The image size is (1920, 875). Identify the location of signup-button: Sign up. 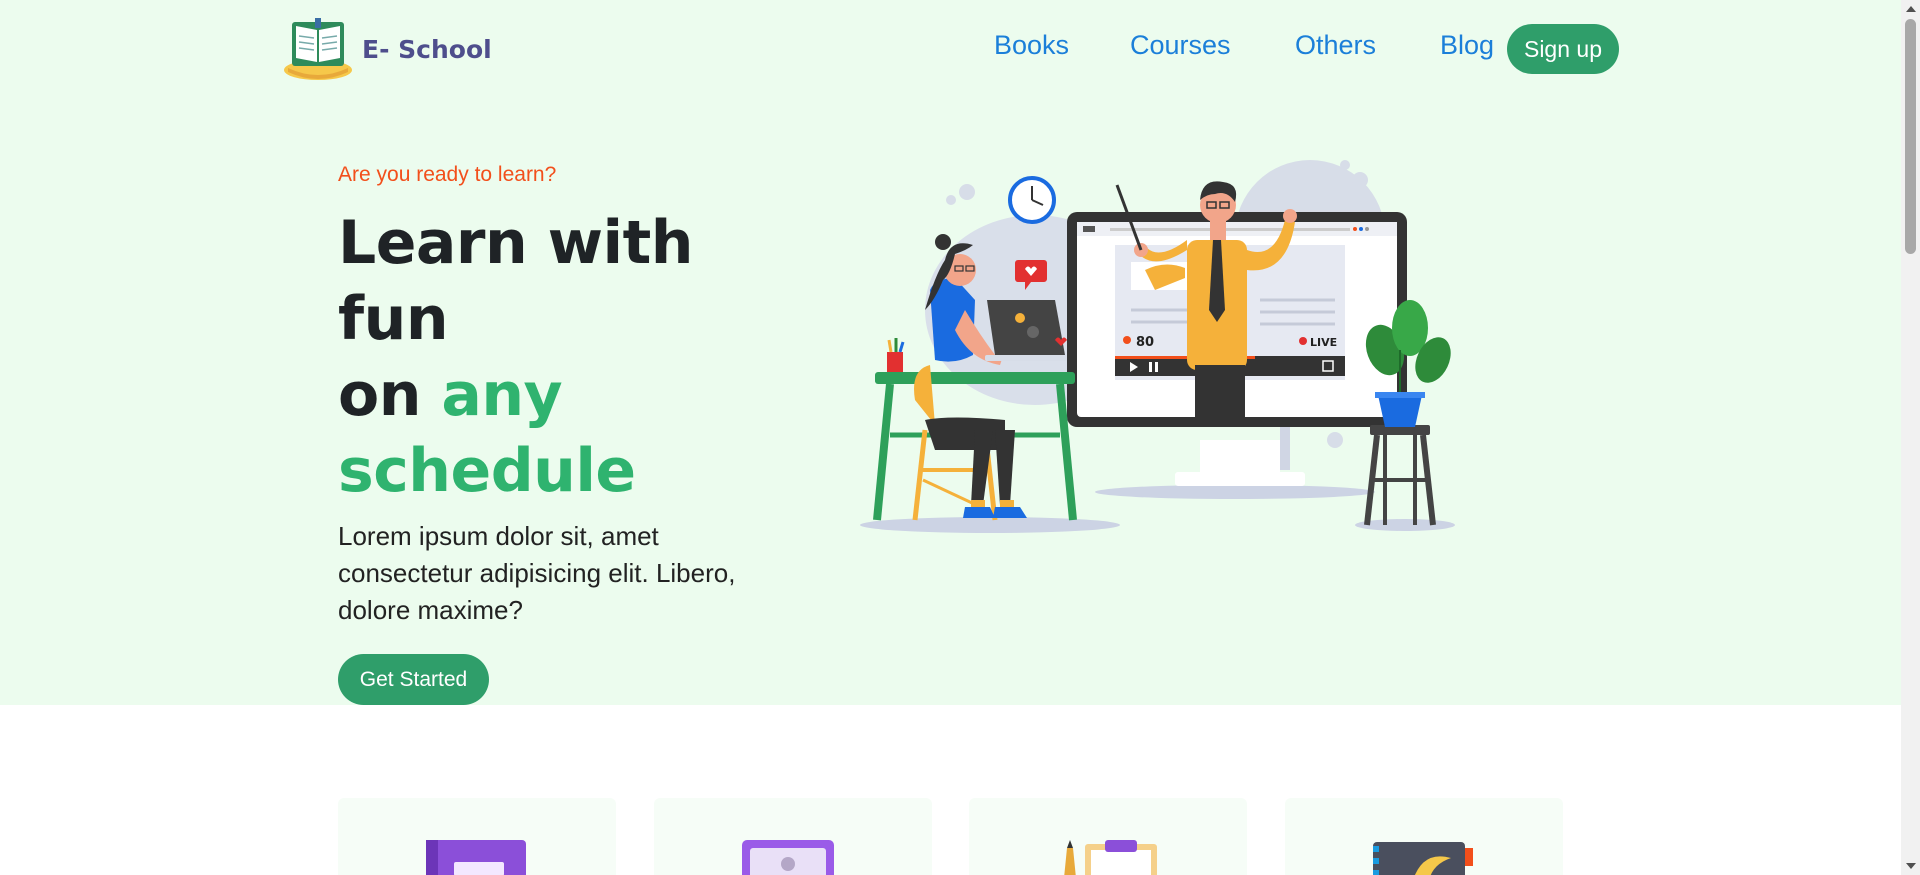
(1563, 49).